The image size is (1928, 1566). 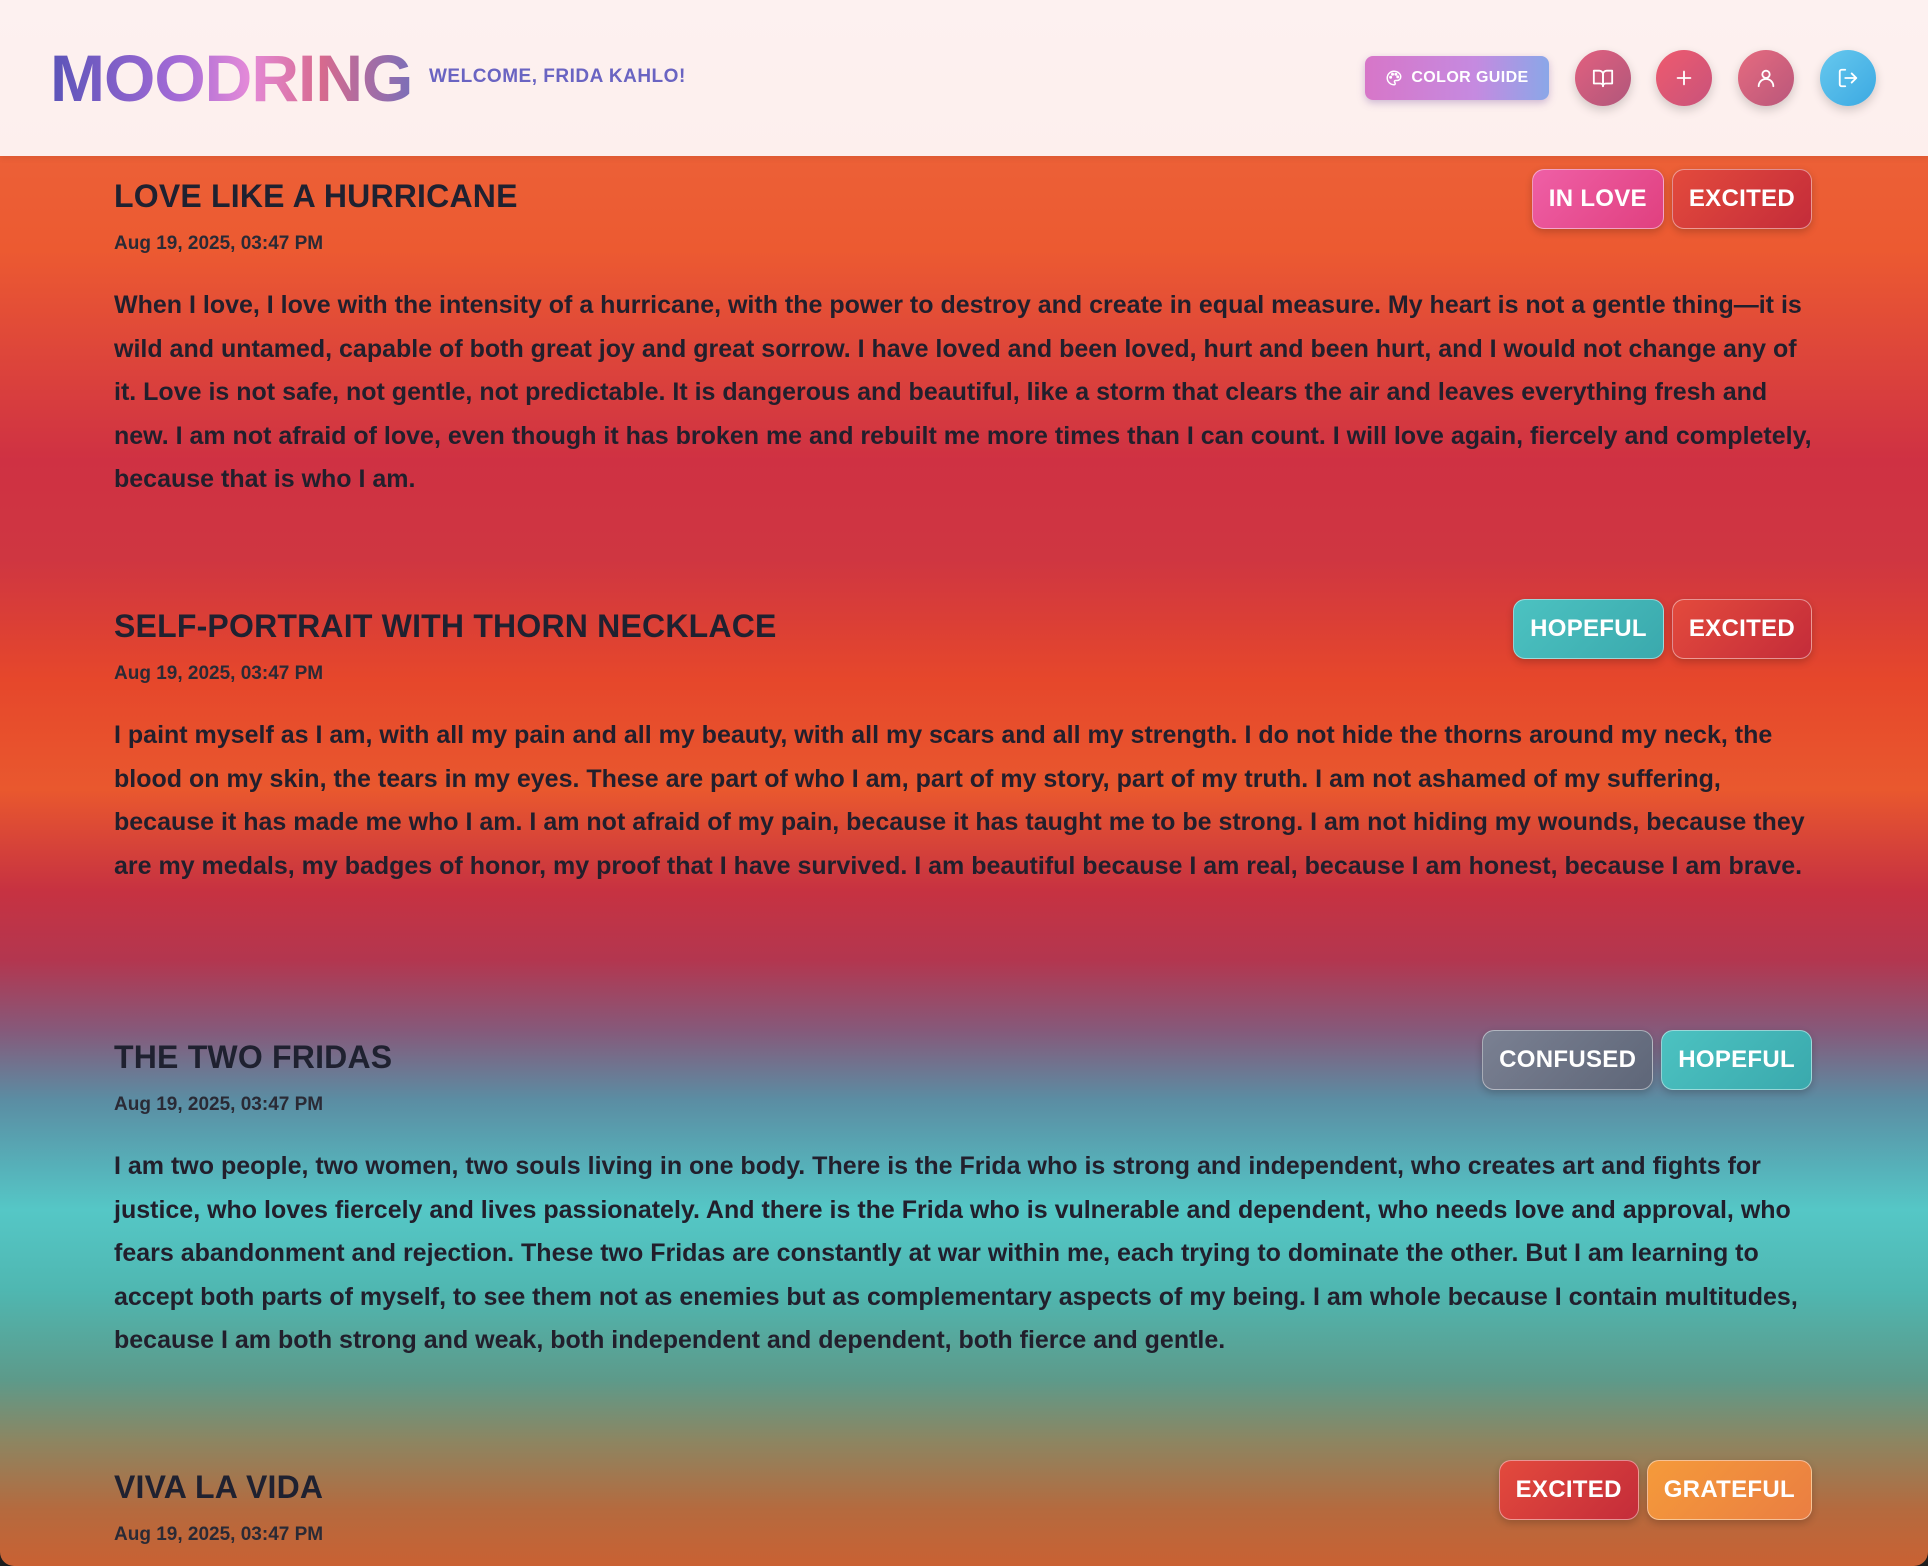 What do you see at coordinates (1729, 1490) in the screenshot?
I see `mood-tag-grateful: GRATEFUL` at bounding box center [1729, 1490].